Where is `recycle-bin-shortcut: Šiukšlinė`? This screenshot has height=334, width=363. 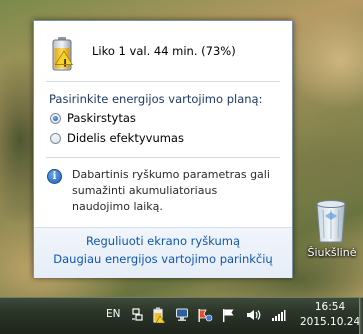 recycle-bin-shortcut: Šiukšlinė is located at coordinates (331, 227).